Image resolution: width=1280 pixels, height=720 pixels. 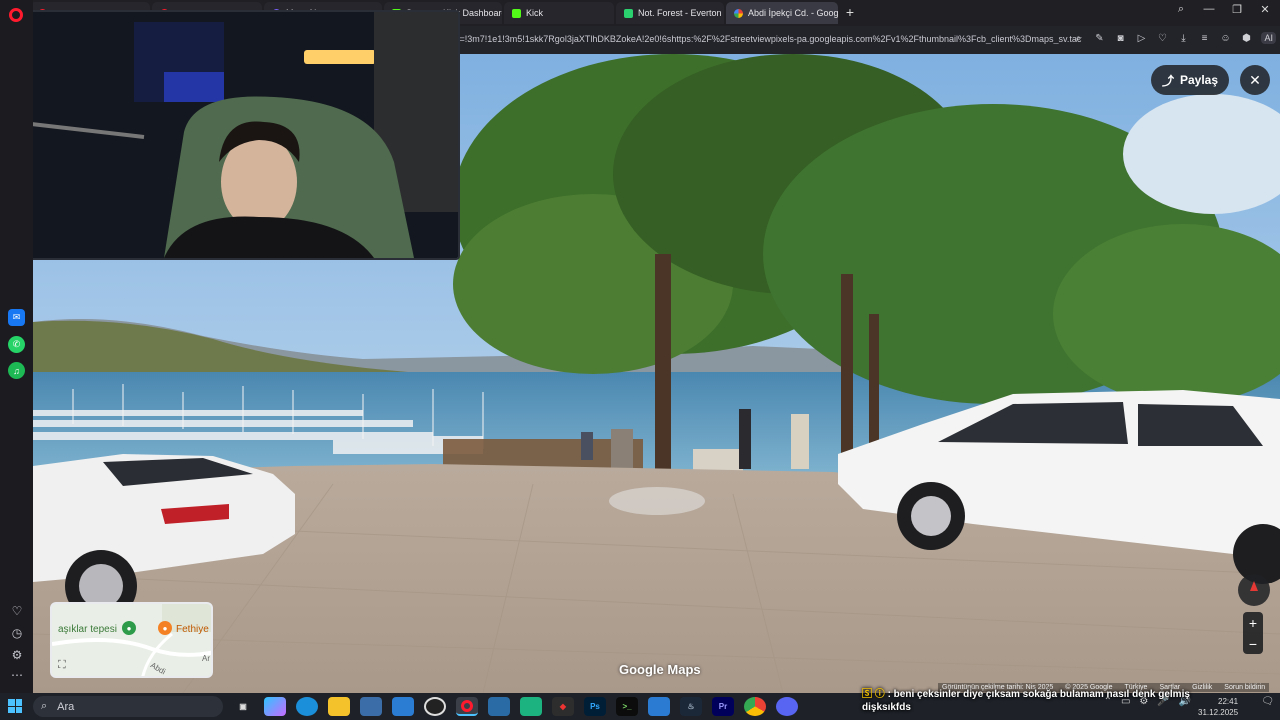 I want to click on download-icon: ⤓, so click(x=1183, y=38).